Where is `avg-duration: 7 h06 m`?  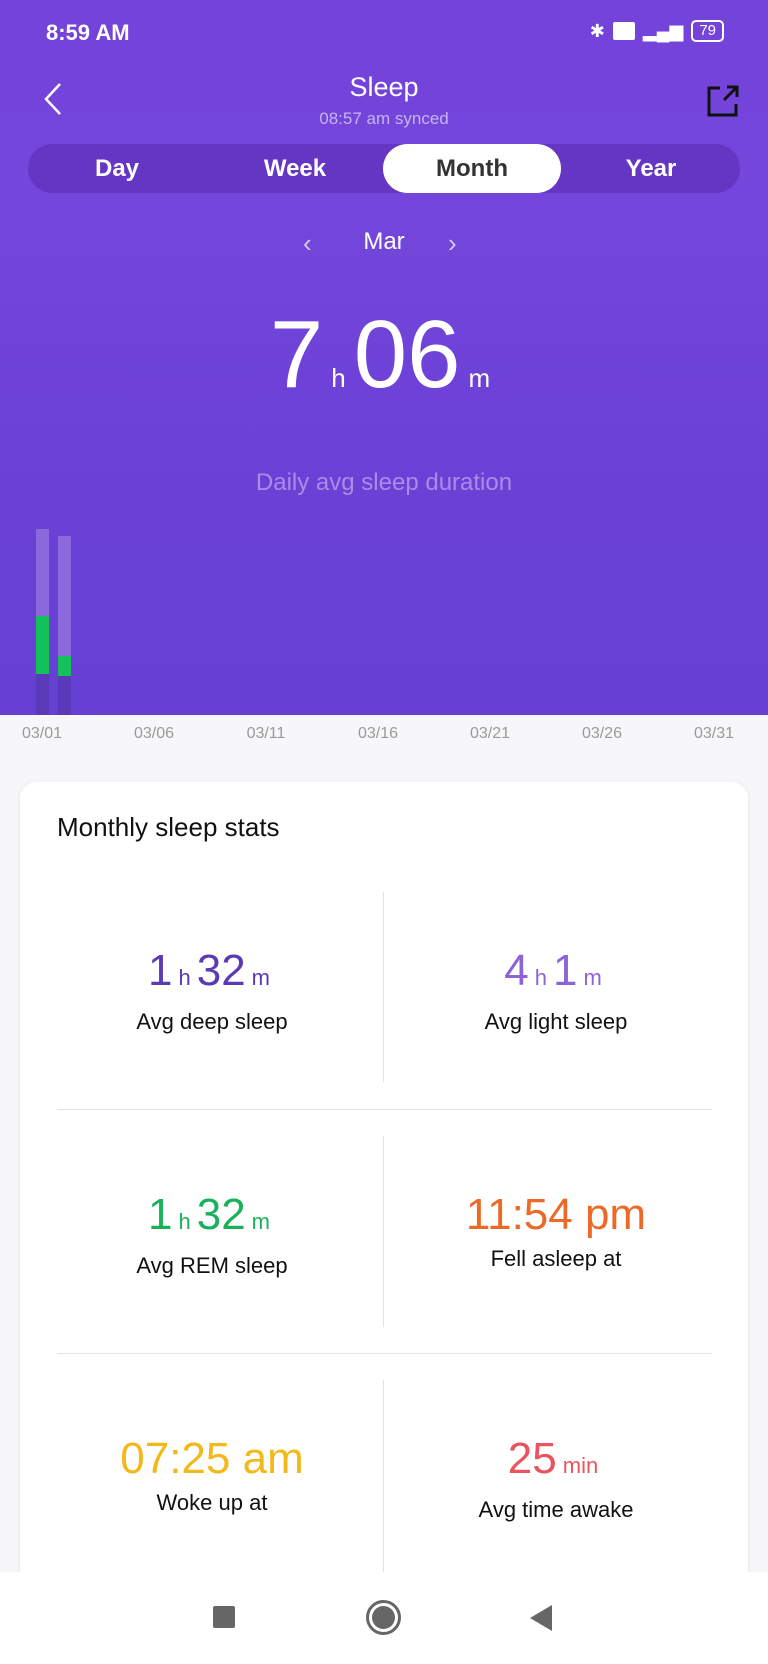
avg-duration: 7 h06 m is located at coordinates (384, 355).